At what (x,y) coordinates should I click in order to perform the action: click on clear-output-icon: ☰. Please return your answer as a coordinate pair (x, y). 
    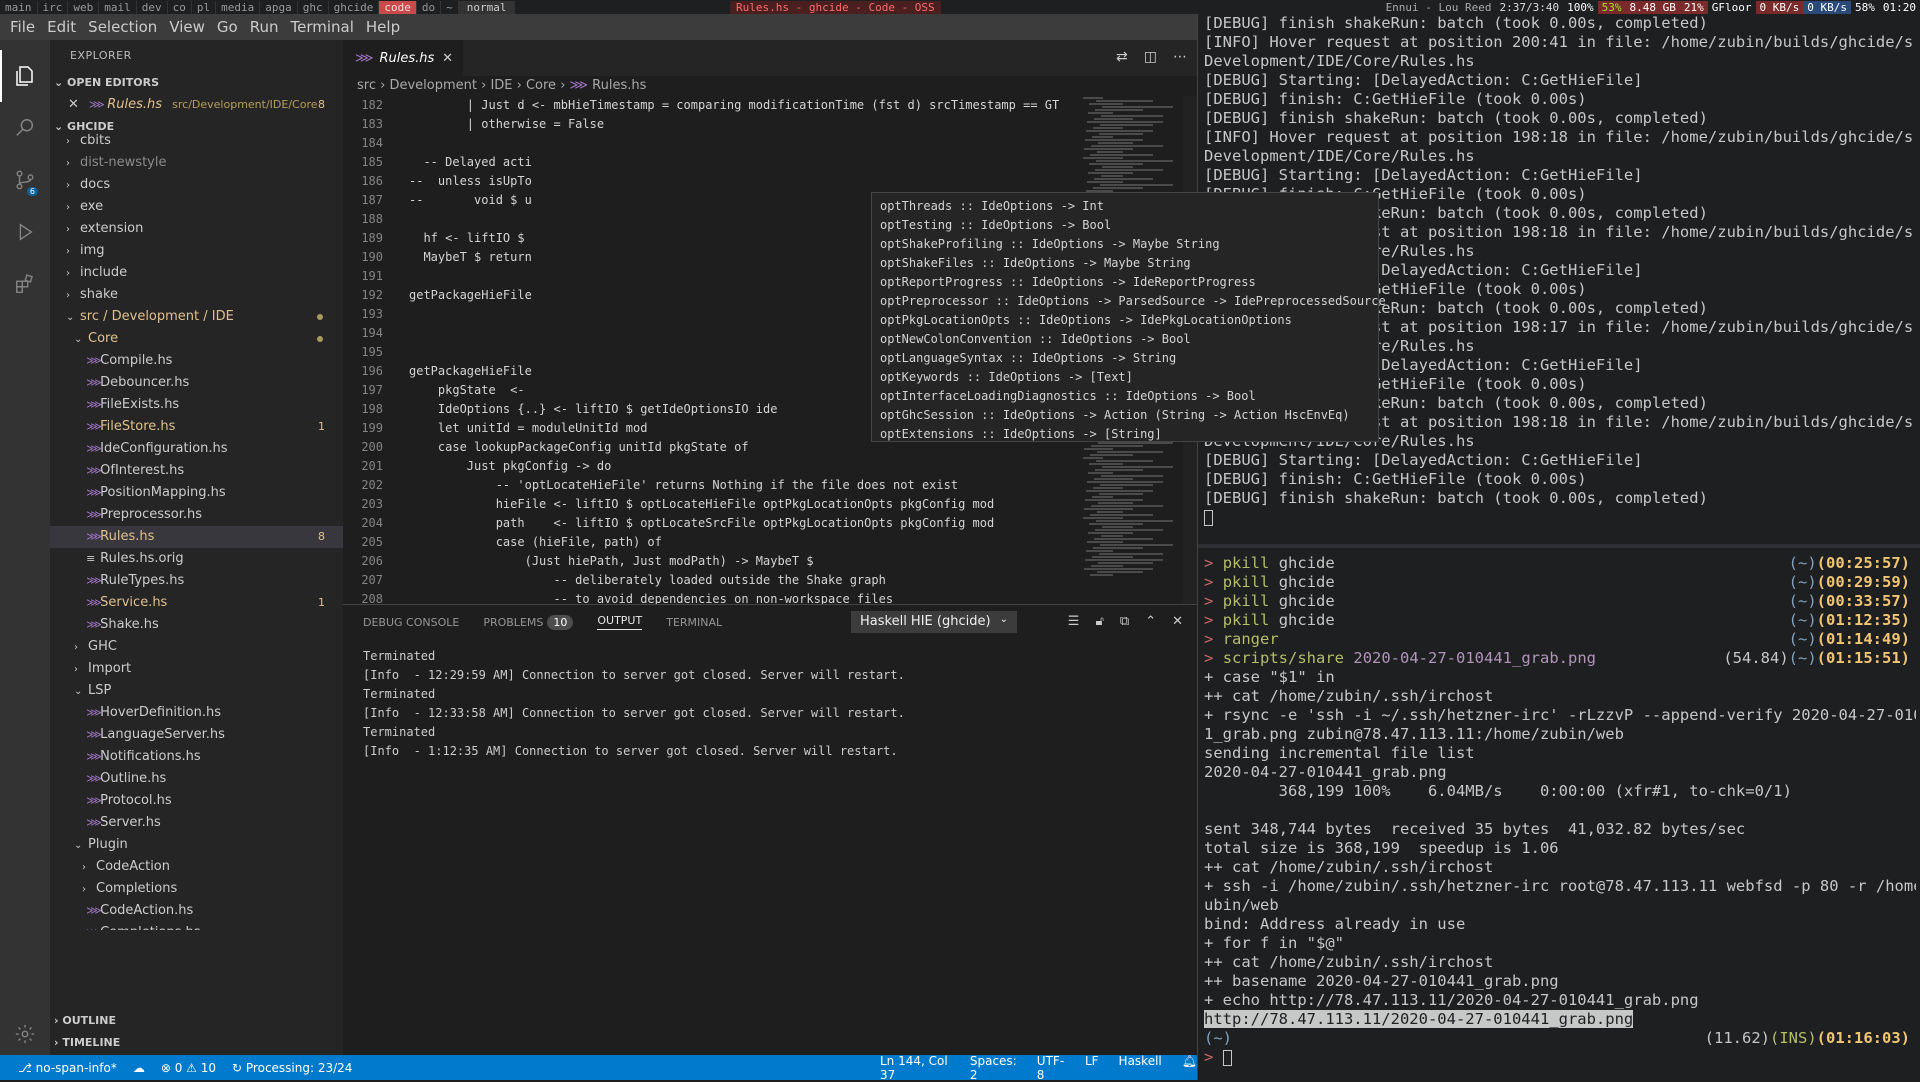
    Looking at the image, I should click on (1074, 621).